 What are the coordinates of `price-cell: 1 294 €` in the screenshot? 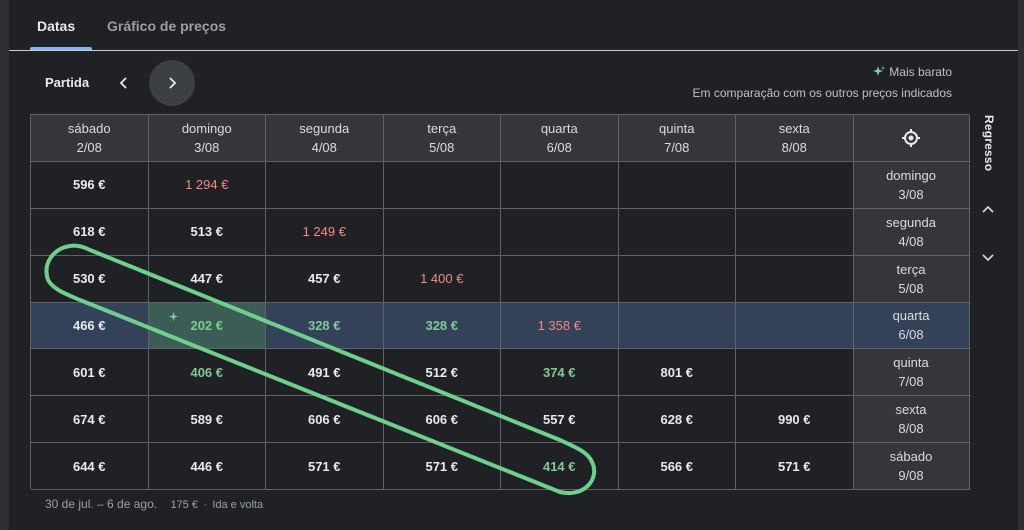 It's located at (207, 185).